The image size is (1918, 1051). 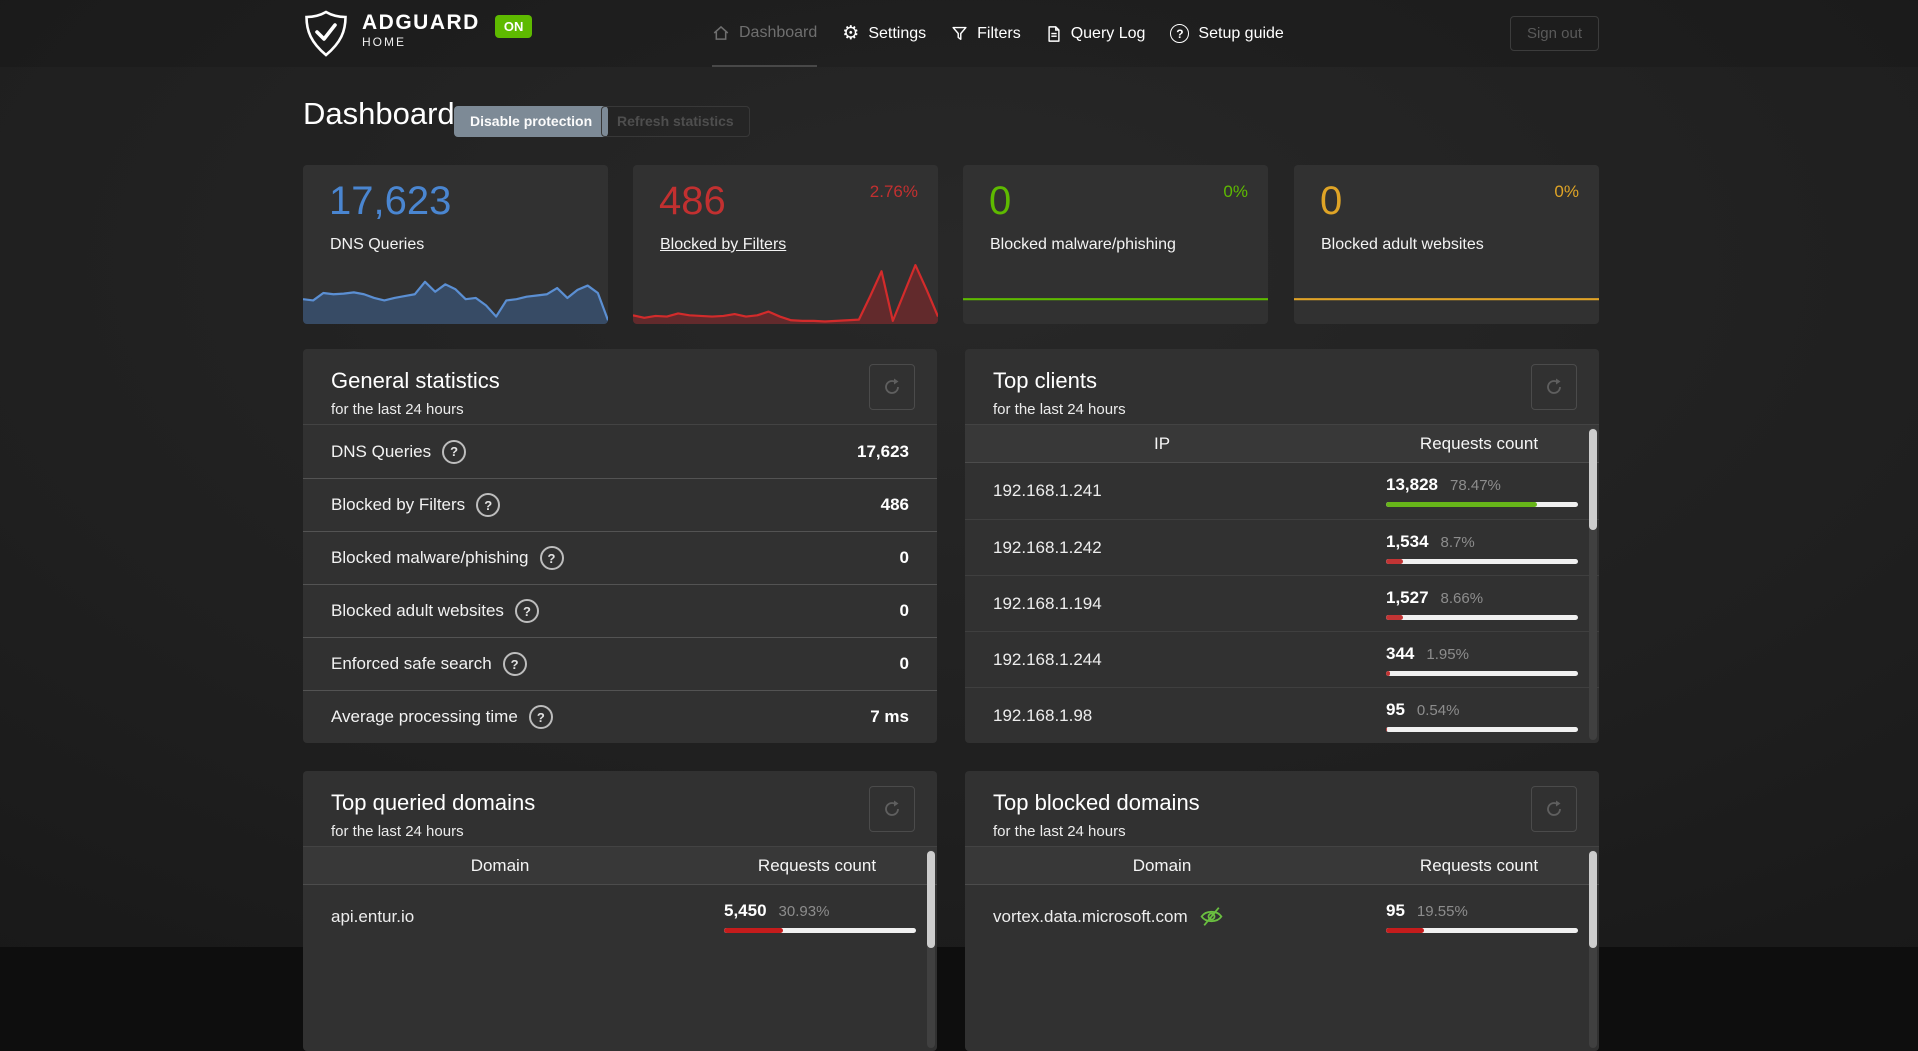 What do you see at coordinates (1108, 33) in the screenshot?
I see `nav-item-label: Query Log` at bounding box center [1108, 33].